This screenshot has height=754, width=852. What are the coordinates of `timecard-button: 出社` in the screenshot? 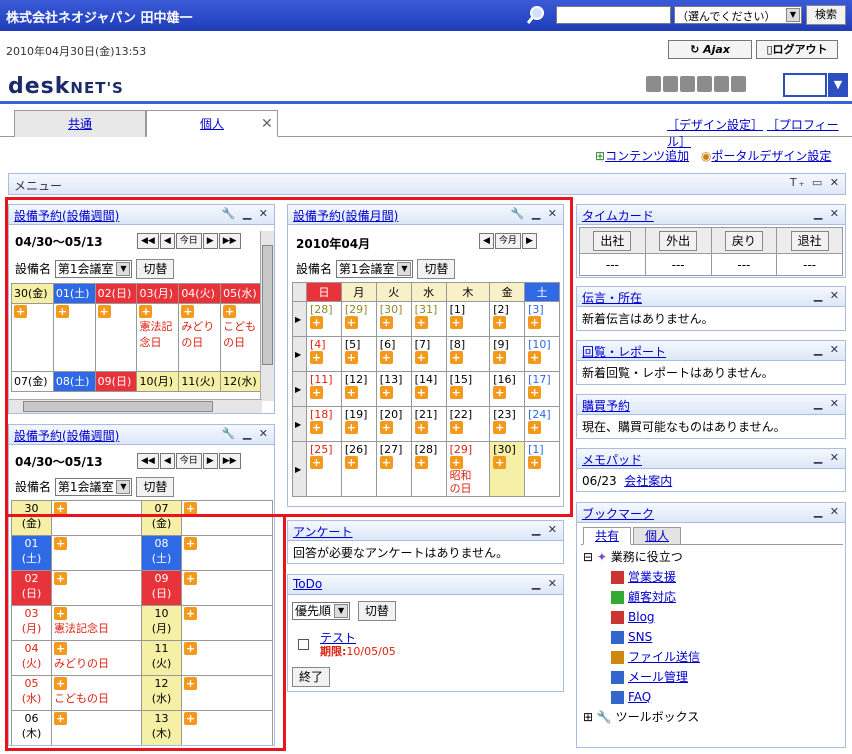 It's located at (612, 240).